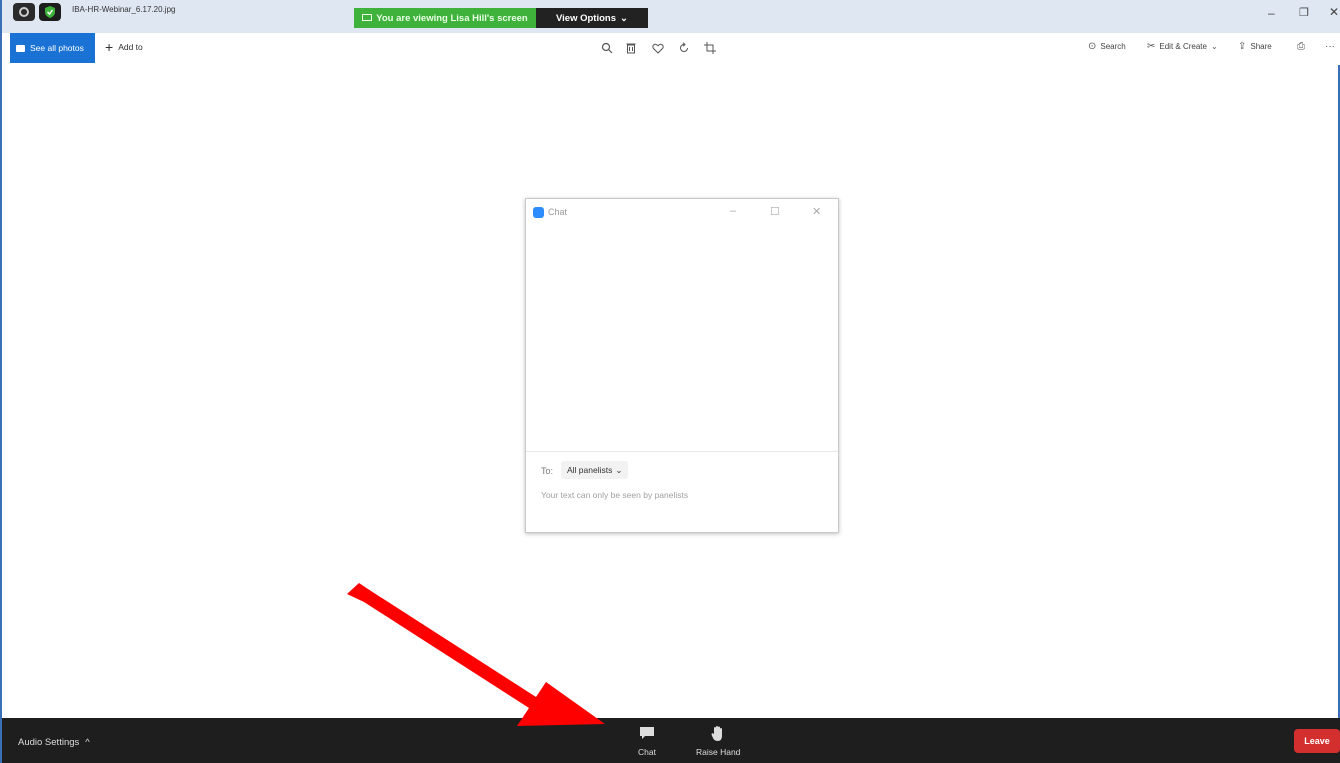  I want to click on share-icon: ⇪, so click(1242, 46).